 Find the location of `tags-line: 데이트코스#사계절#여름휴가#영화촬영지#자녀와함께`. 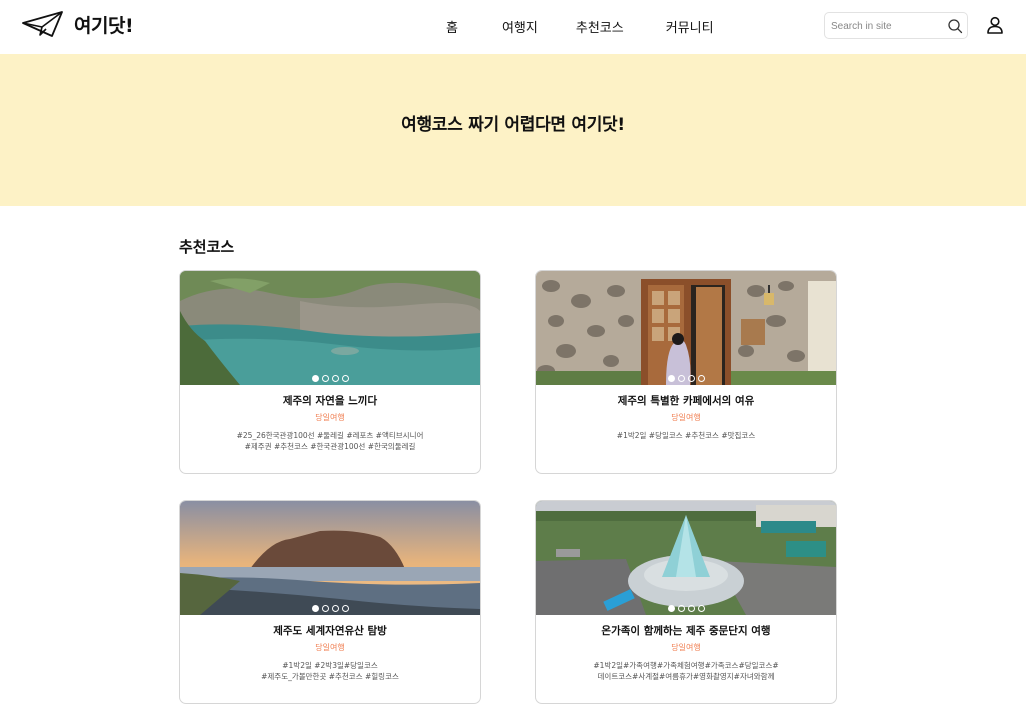

tags-line: 데이트코스#사계절#여름휴가#영화촬영지#자녀와함께 is located at coordinates (686, 676).